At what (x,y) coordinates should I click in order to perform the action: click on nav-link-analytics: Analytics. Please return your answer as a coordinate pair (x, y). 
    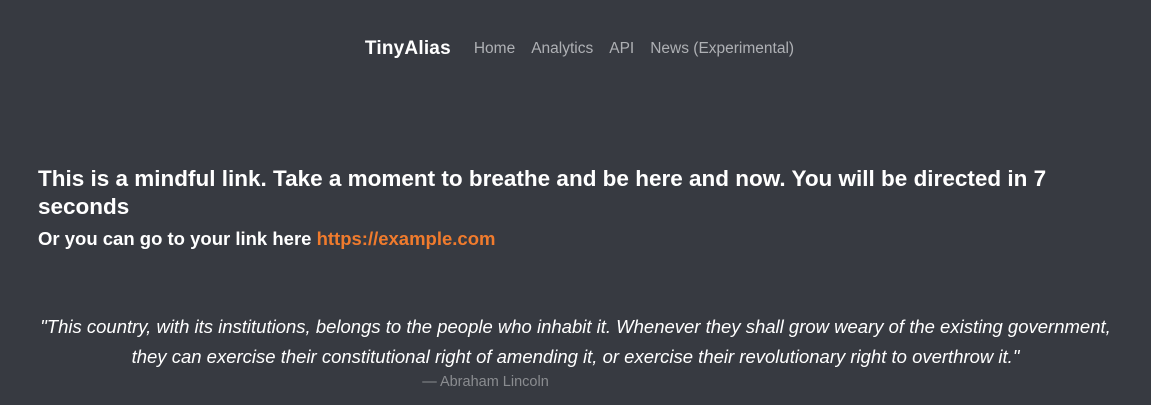
    Looking at the image, I should click on (562, 49).